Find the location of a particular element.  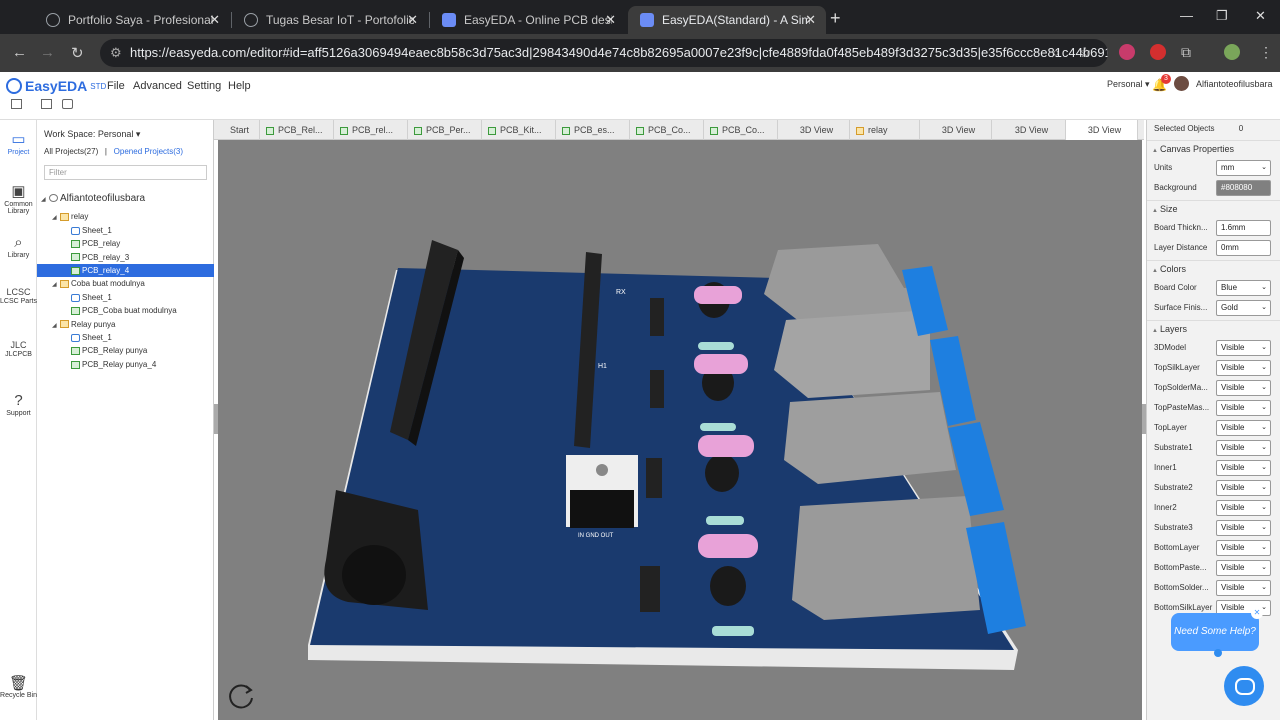

help-bubble: Need Some Help? ✕ is located at coordinates (1217, 629).